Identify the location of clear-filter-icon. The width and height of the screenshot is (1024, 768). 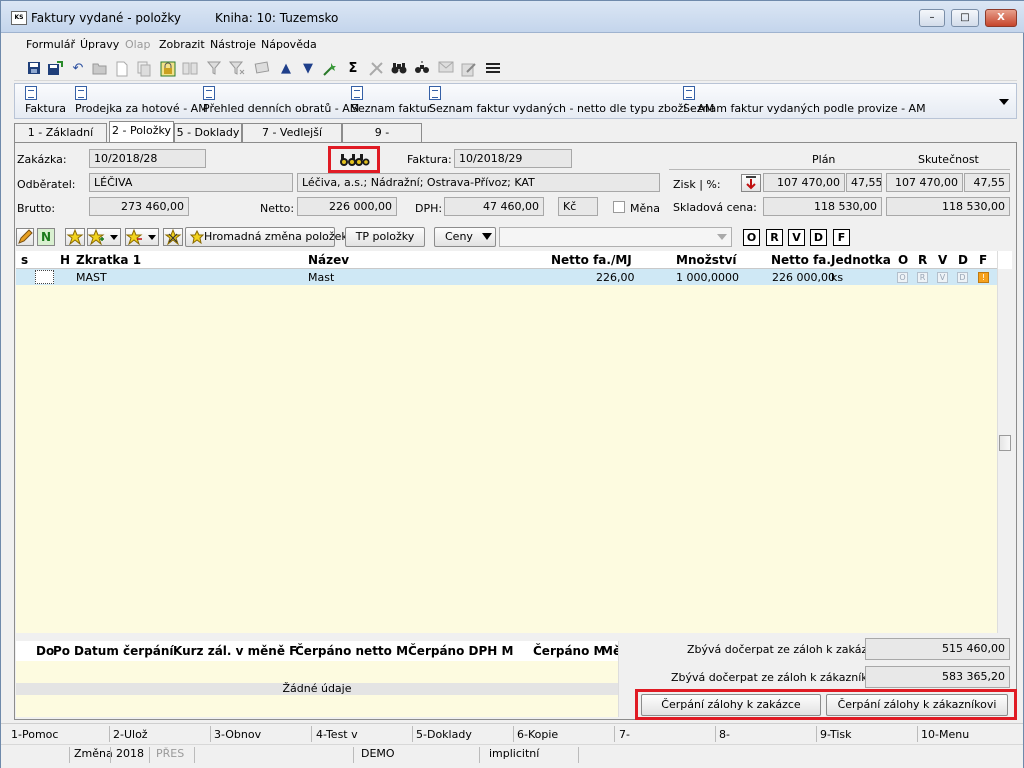
(236, 69).